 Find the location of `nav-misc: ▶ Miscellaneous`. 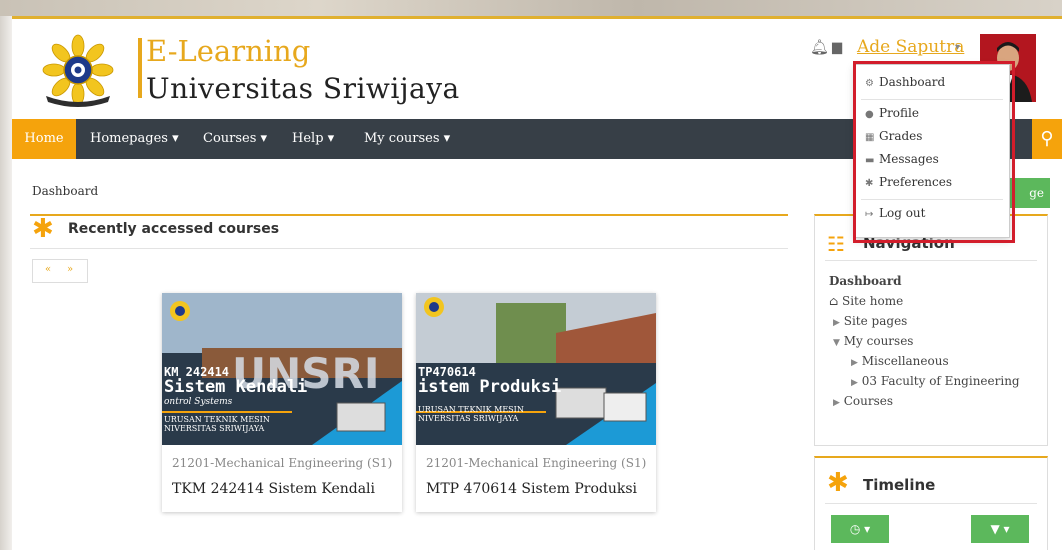

nav-misc: ▶ Miscellaneous is located at coordinates (900, 361).